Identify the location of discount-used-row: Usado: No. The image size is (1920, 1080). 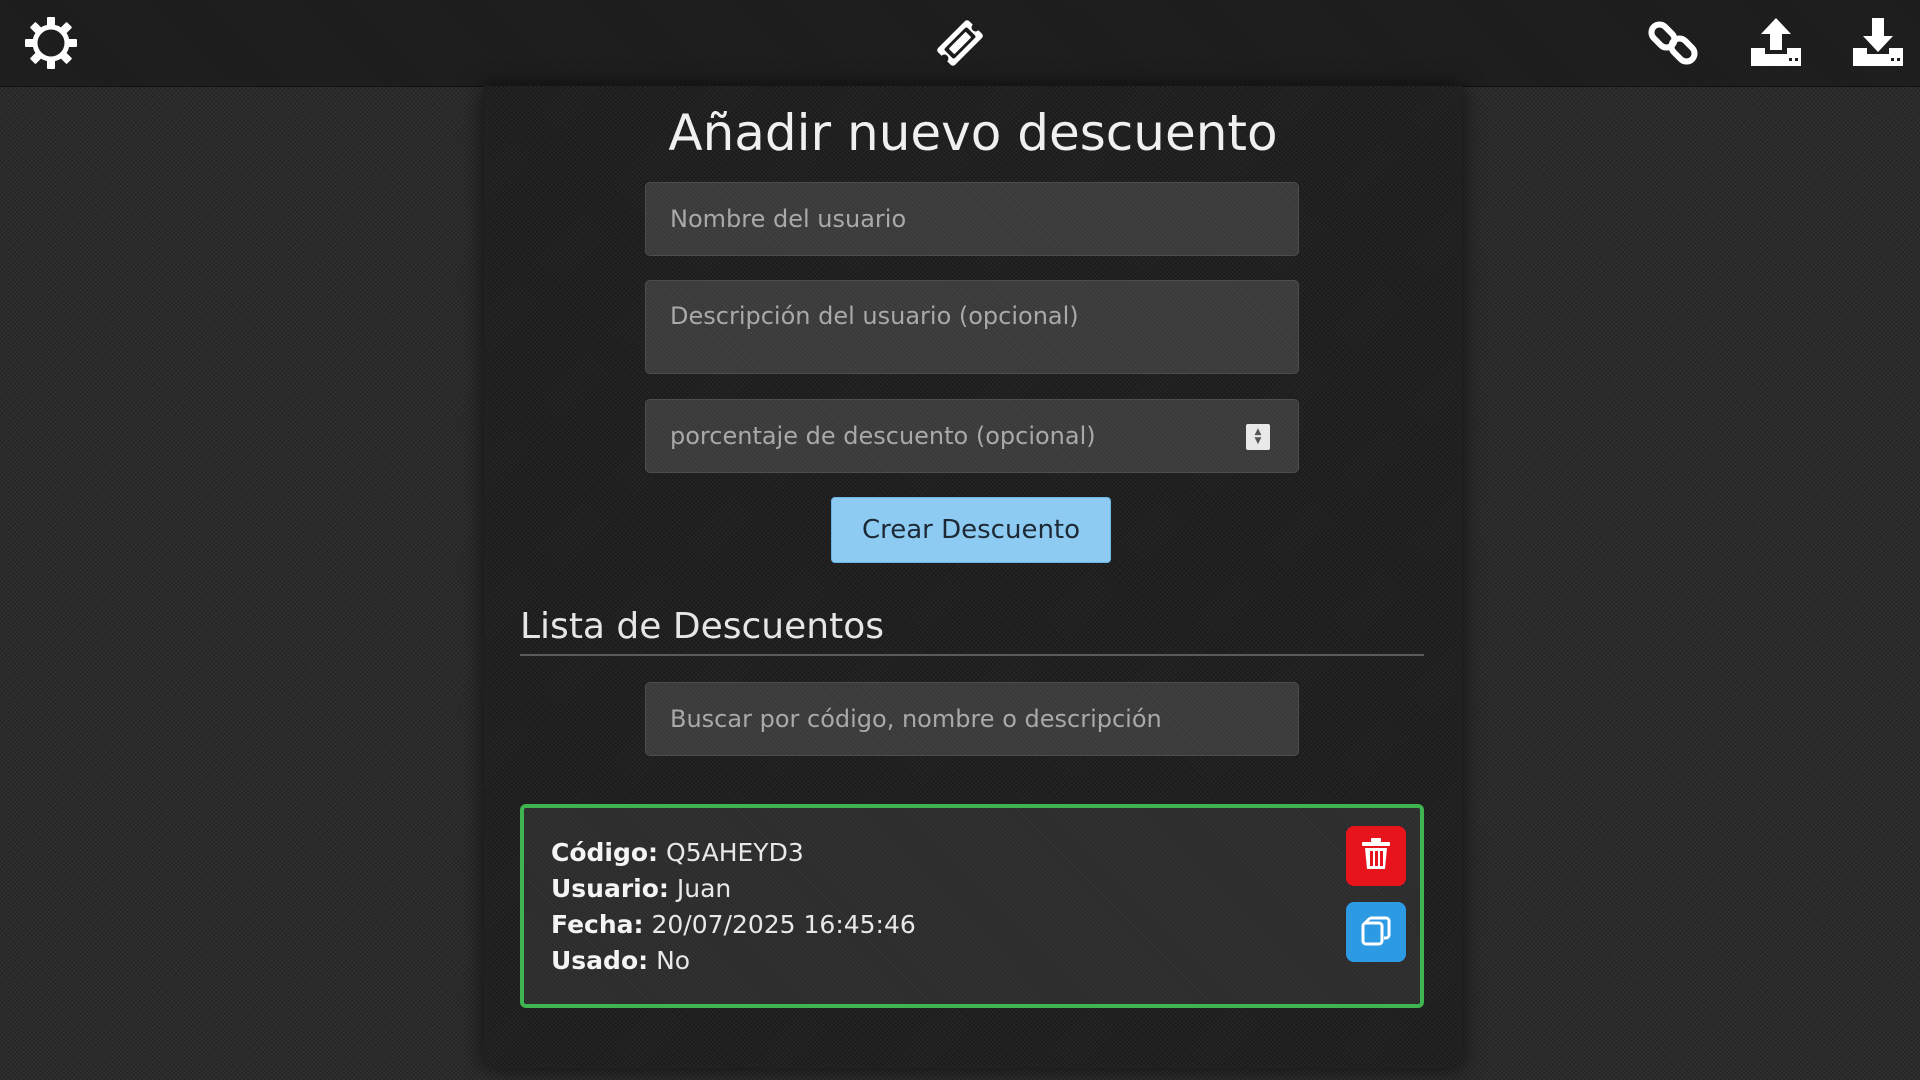
(620, 960).